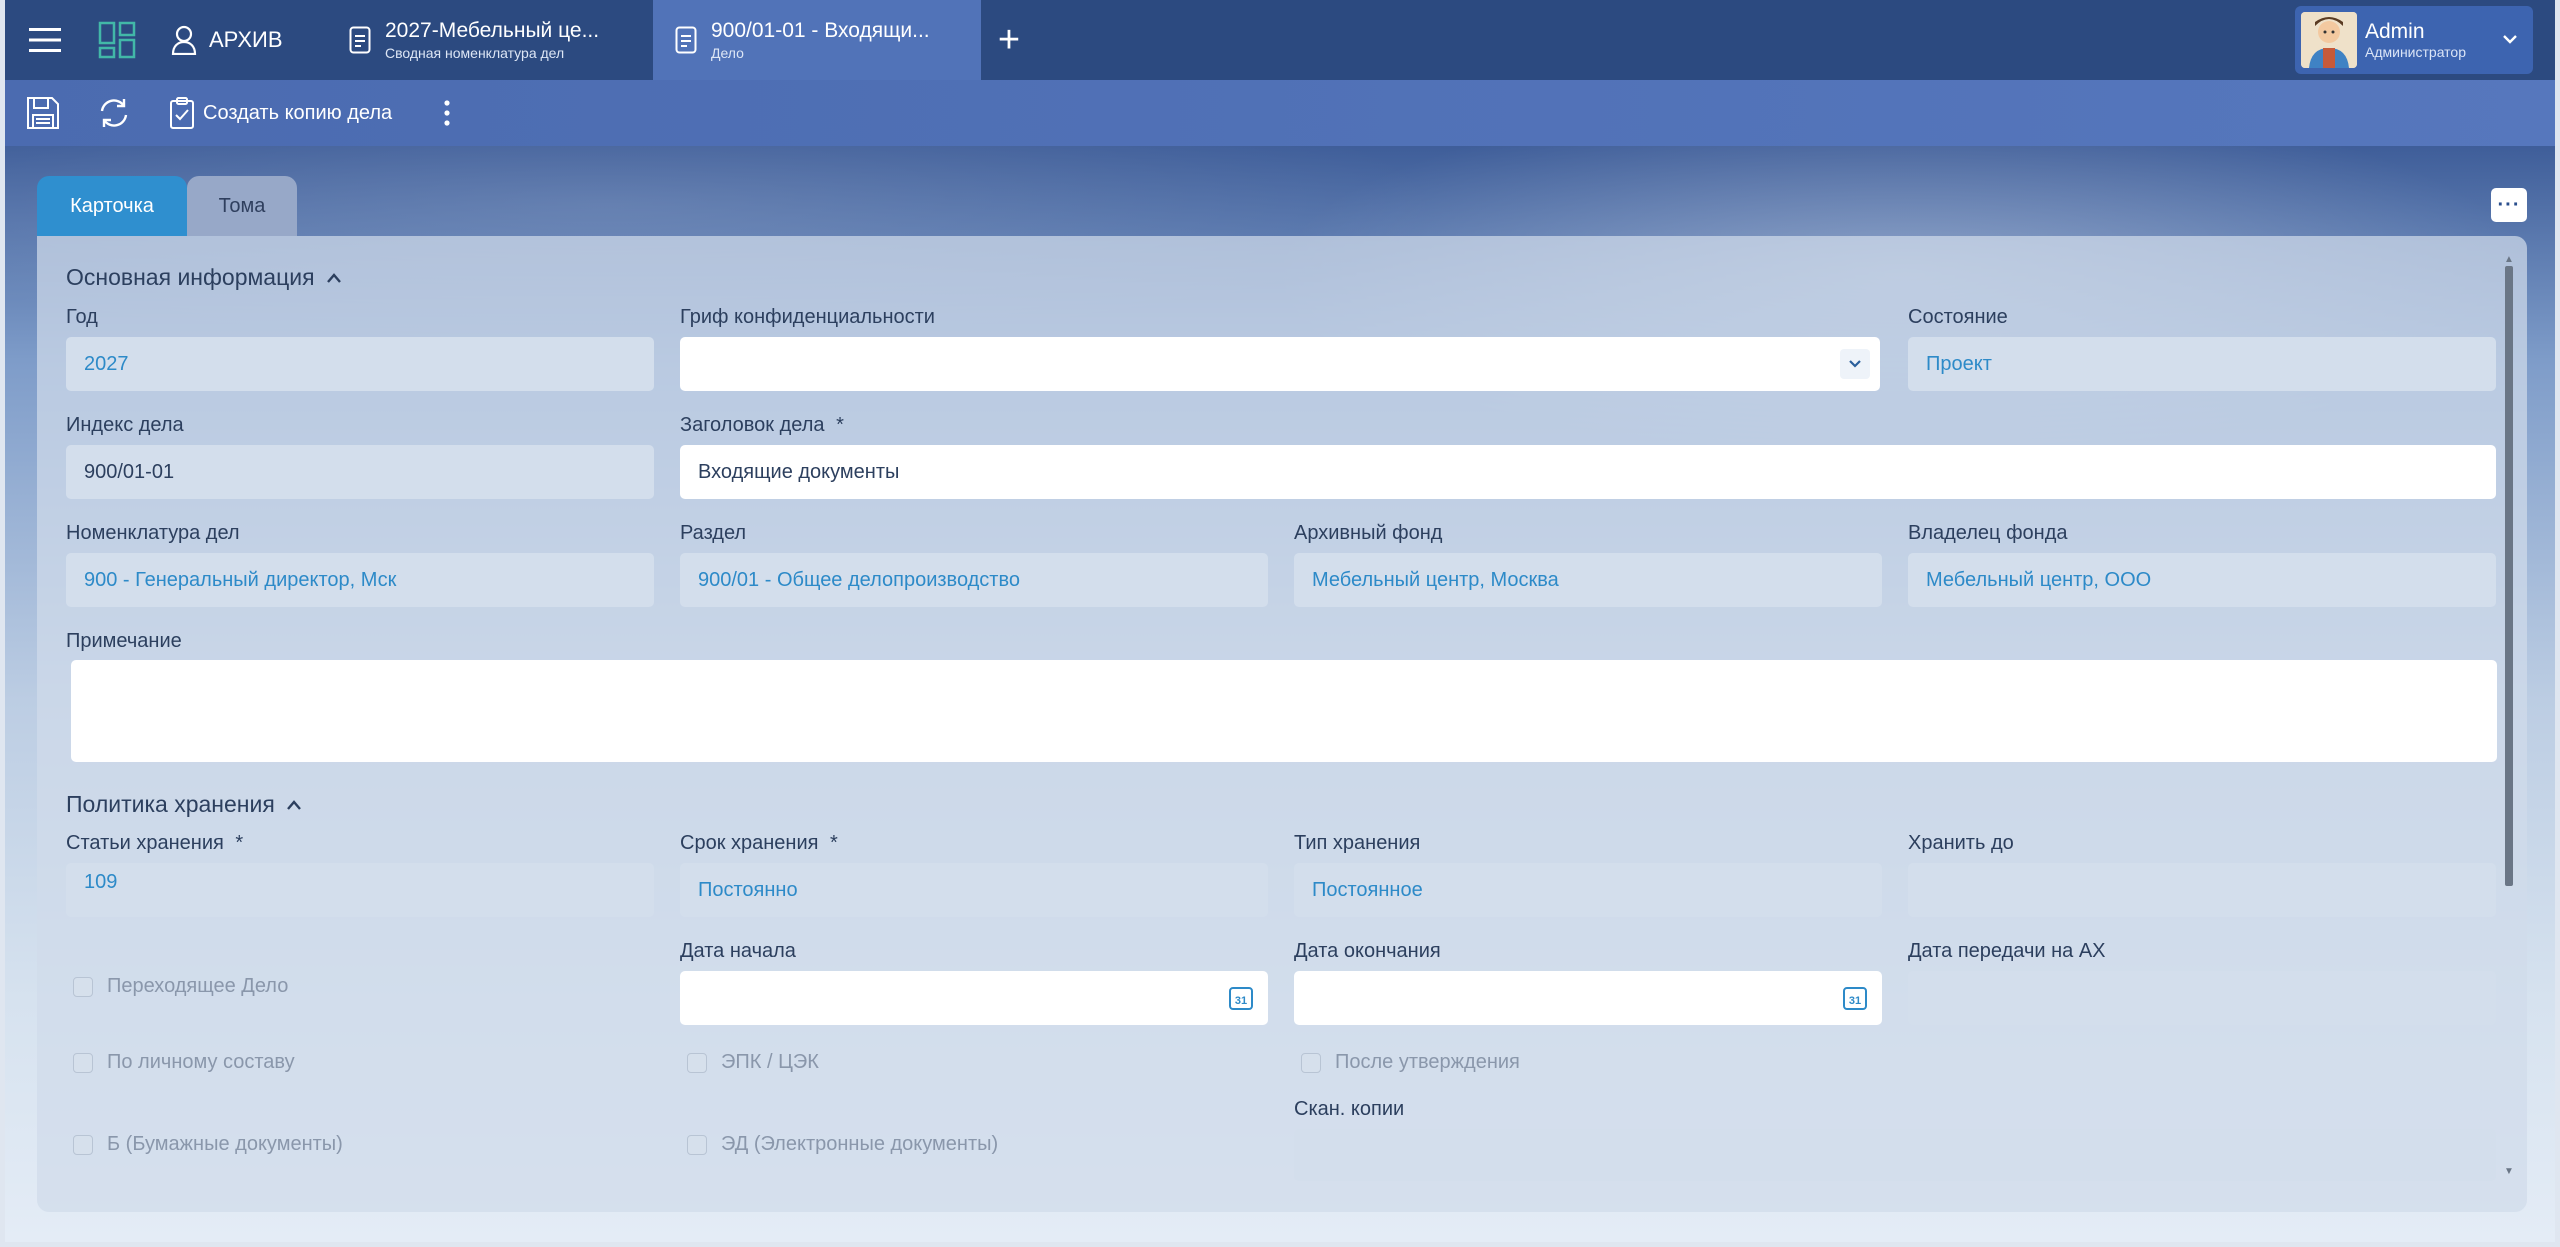  I want to click on checkbox-label: ЭПК / ЦЭК, so click(770, 1062).